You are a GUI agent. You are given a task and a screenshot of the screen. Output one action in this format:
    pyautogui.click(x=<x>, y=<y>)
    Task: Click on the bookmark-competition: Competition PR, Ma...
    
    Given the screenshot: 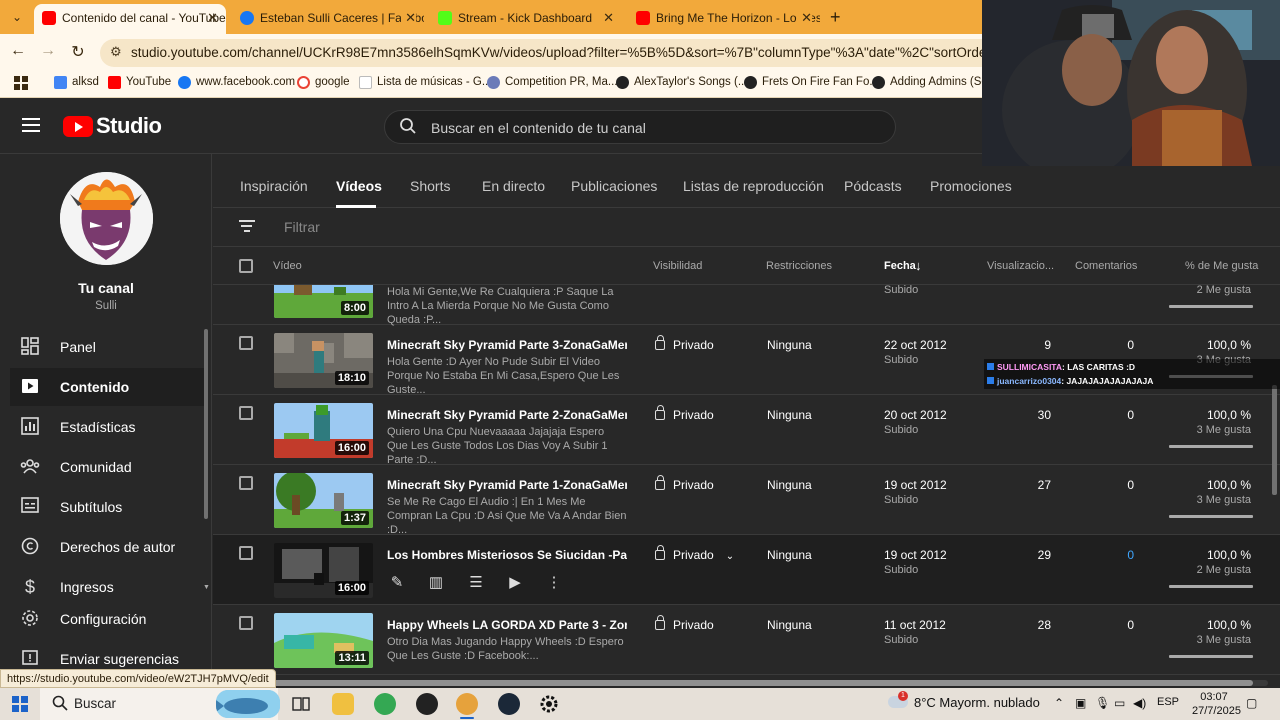 What is the action you would take?
    pyautogui.click(x=552, y=82)
    